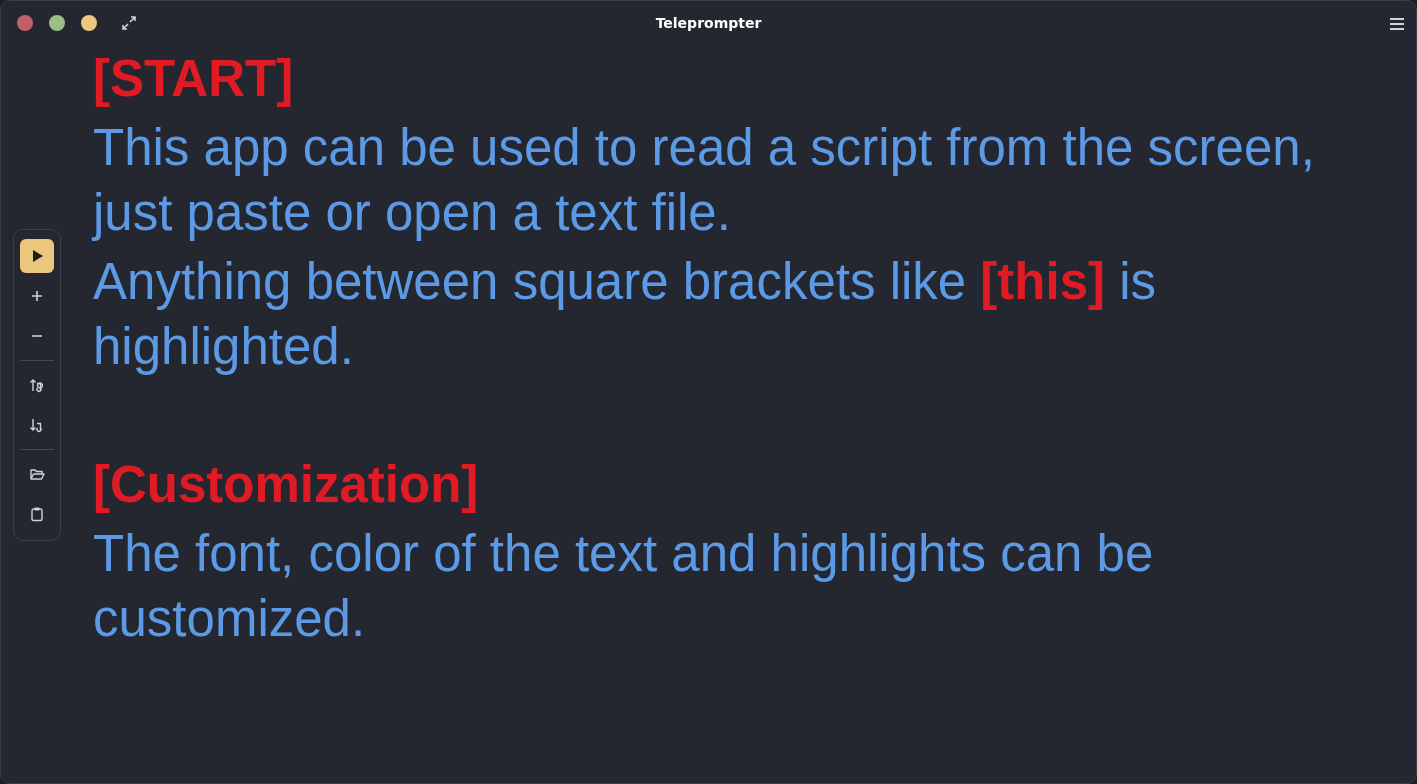 Image resolution: width=1417 pixels, height=784 pixels. What do you see at coordinates (286, 485) in the screenshot?
I see `script-heading: [Customization]` at bounding box center [286, 485].